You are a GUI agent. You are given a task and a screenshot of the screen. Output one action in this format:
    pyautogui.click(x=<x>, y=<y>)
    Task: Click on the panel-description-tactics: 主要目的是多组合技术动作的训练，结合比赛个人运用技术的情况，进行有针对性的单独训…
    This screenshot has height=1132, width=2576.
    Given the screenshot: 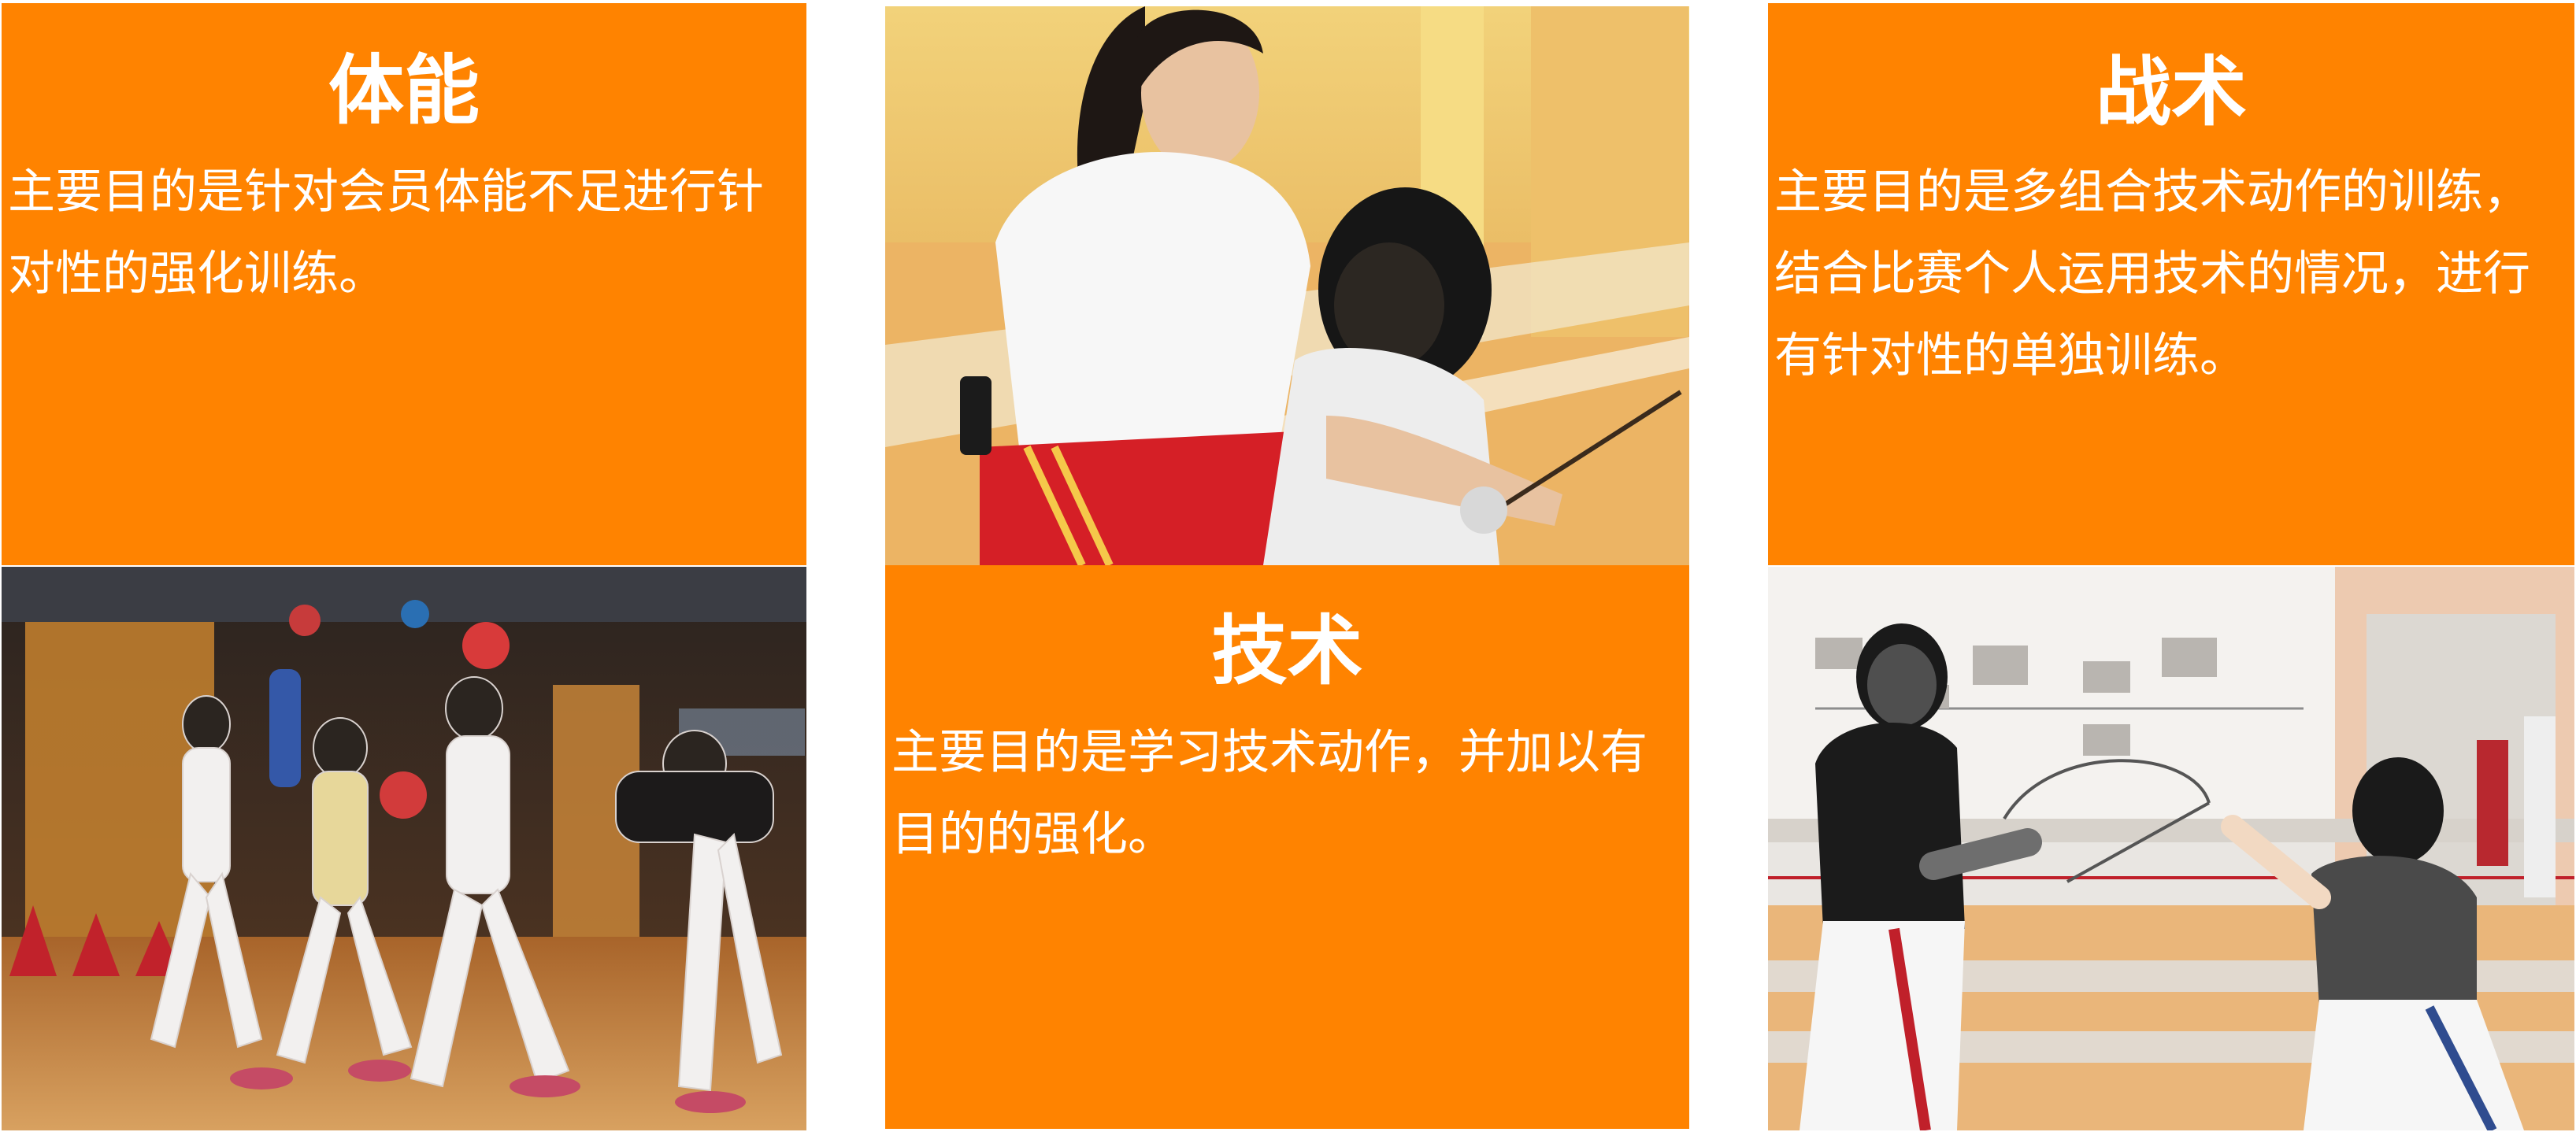 What is the action you would take?
    pyautogui.click(x=2152, y=274)
    